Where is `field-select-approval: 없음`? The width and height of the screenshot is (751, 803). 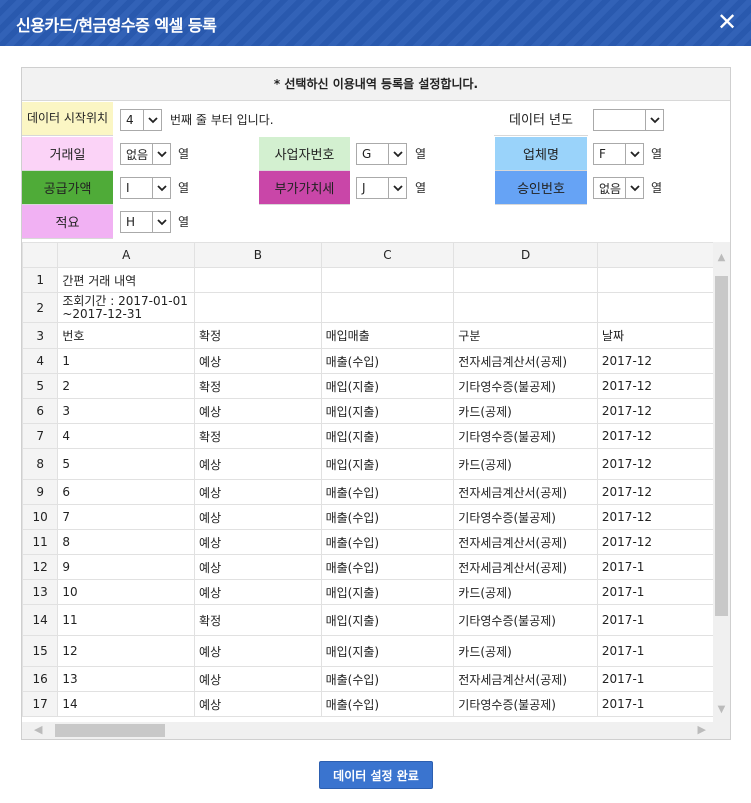 field-select-approval: 없음 is located at coordinates (618, 188).